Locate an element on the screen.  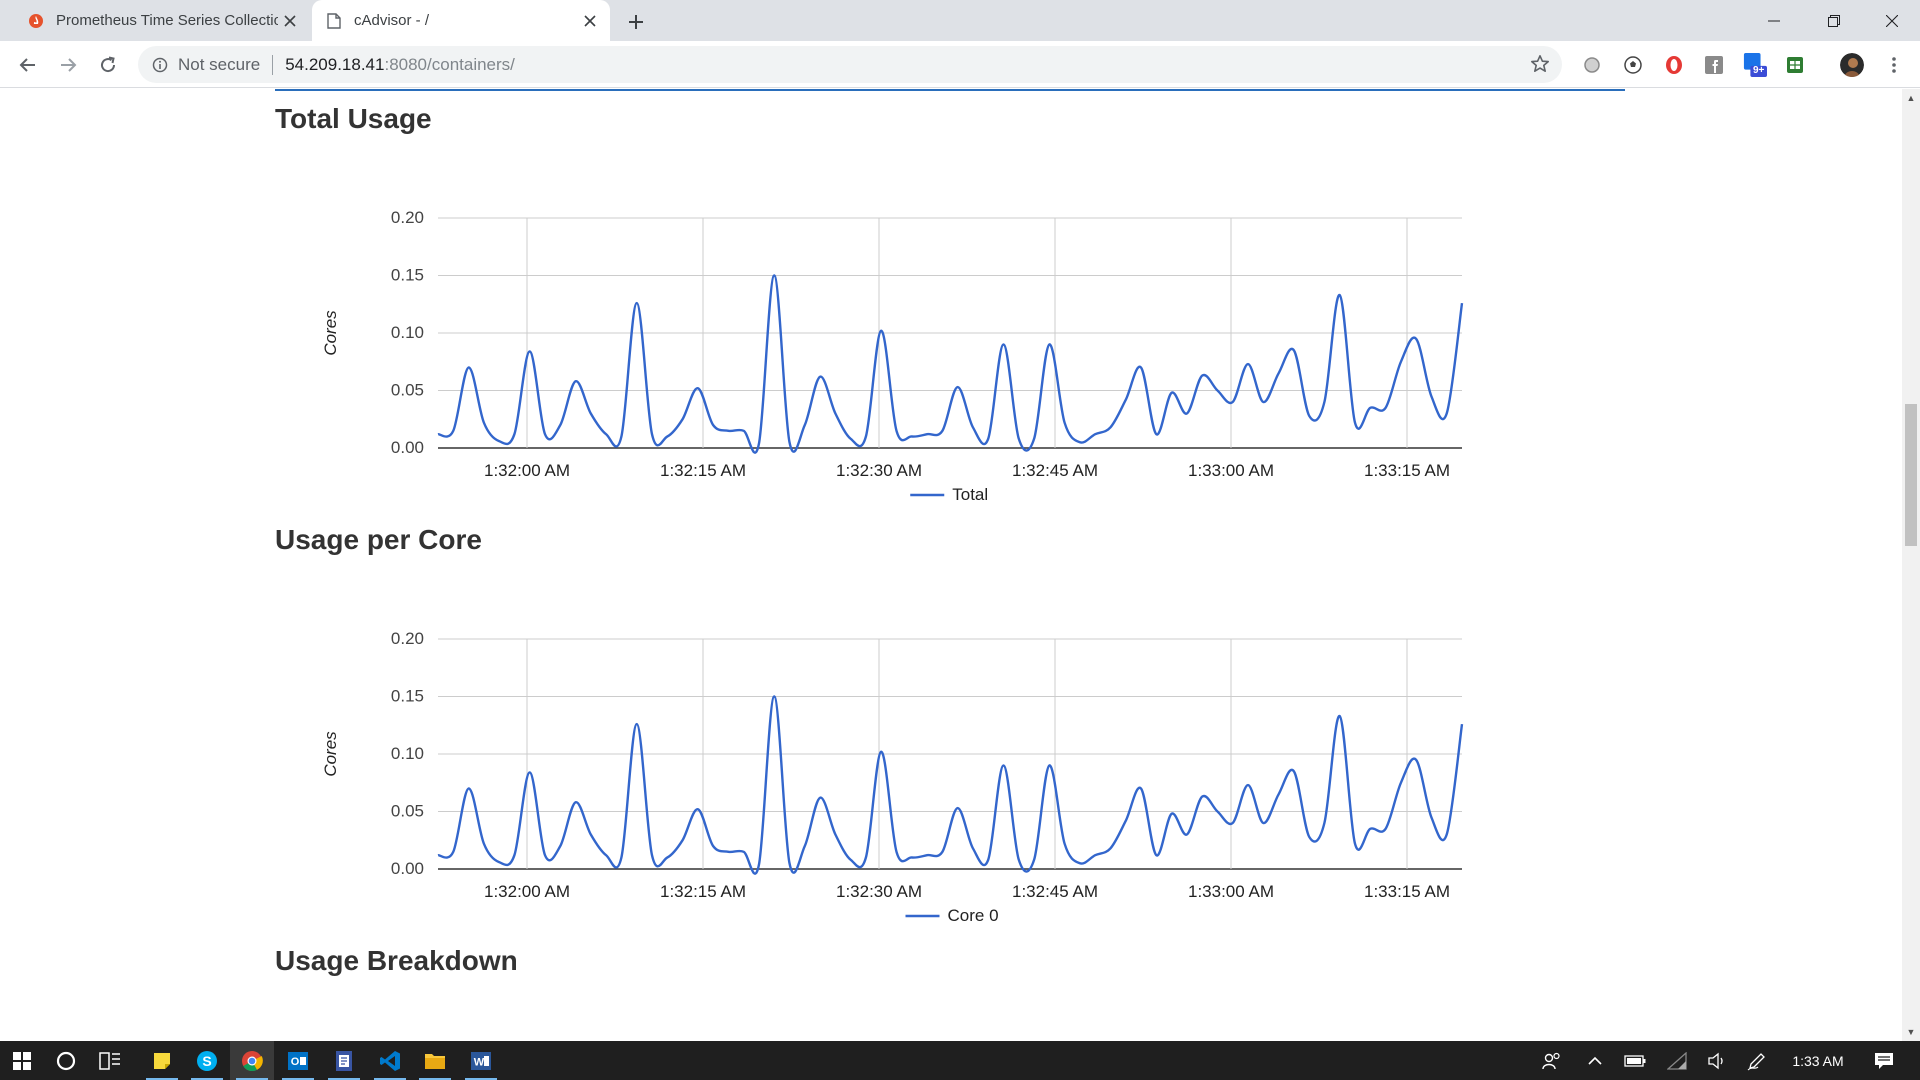
bookmark-star-icon is located at coordinates (1540, 64).